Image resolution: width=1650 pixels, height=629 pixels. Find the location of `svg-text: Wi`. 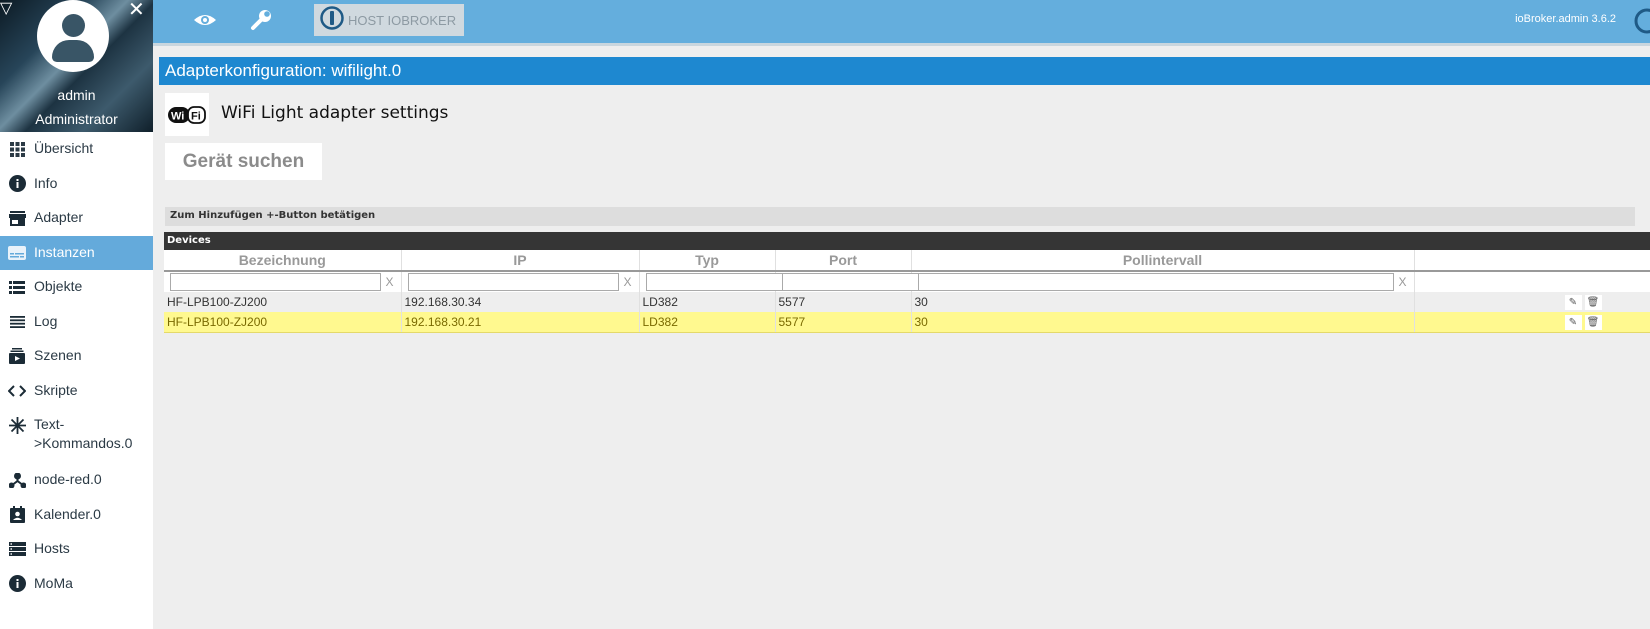

svg-text: Wi is located at coordinates (177, 116).